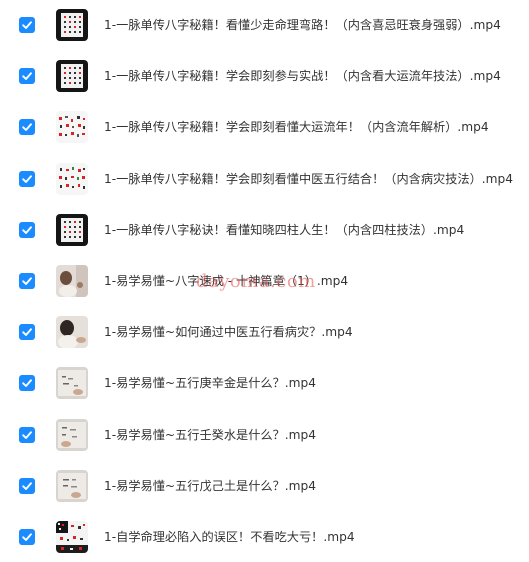 This screenshot has width=529, height=562. I want to click on file-name: 1-一脉单传八字秘籍！看懂少走命理弯路！（内含喜忌旺衰身强弱）.mp4, so click(302, 25).